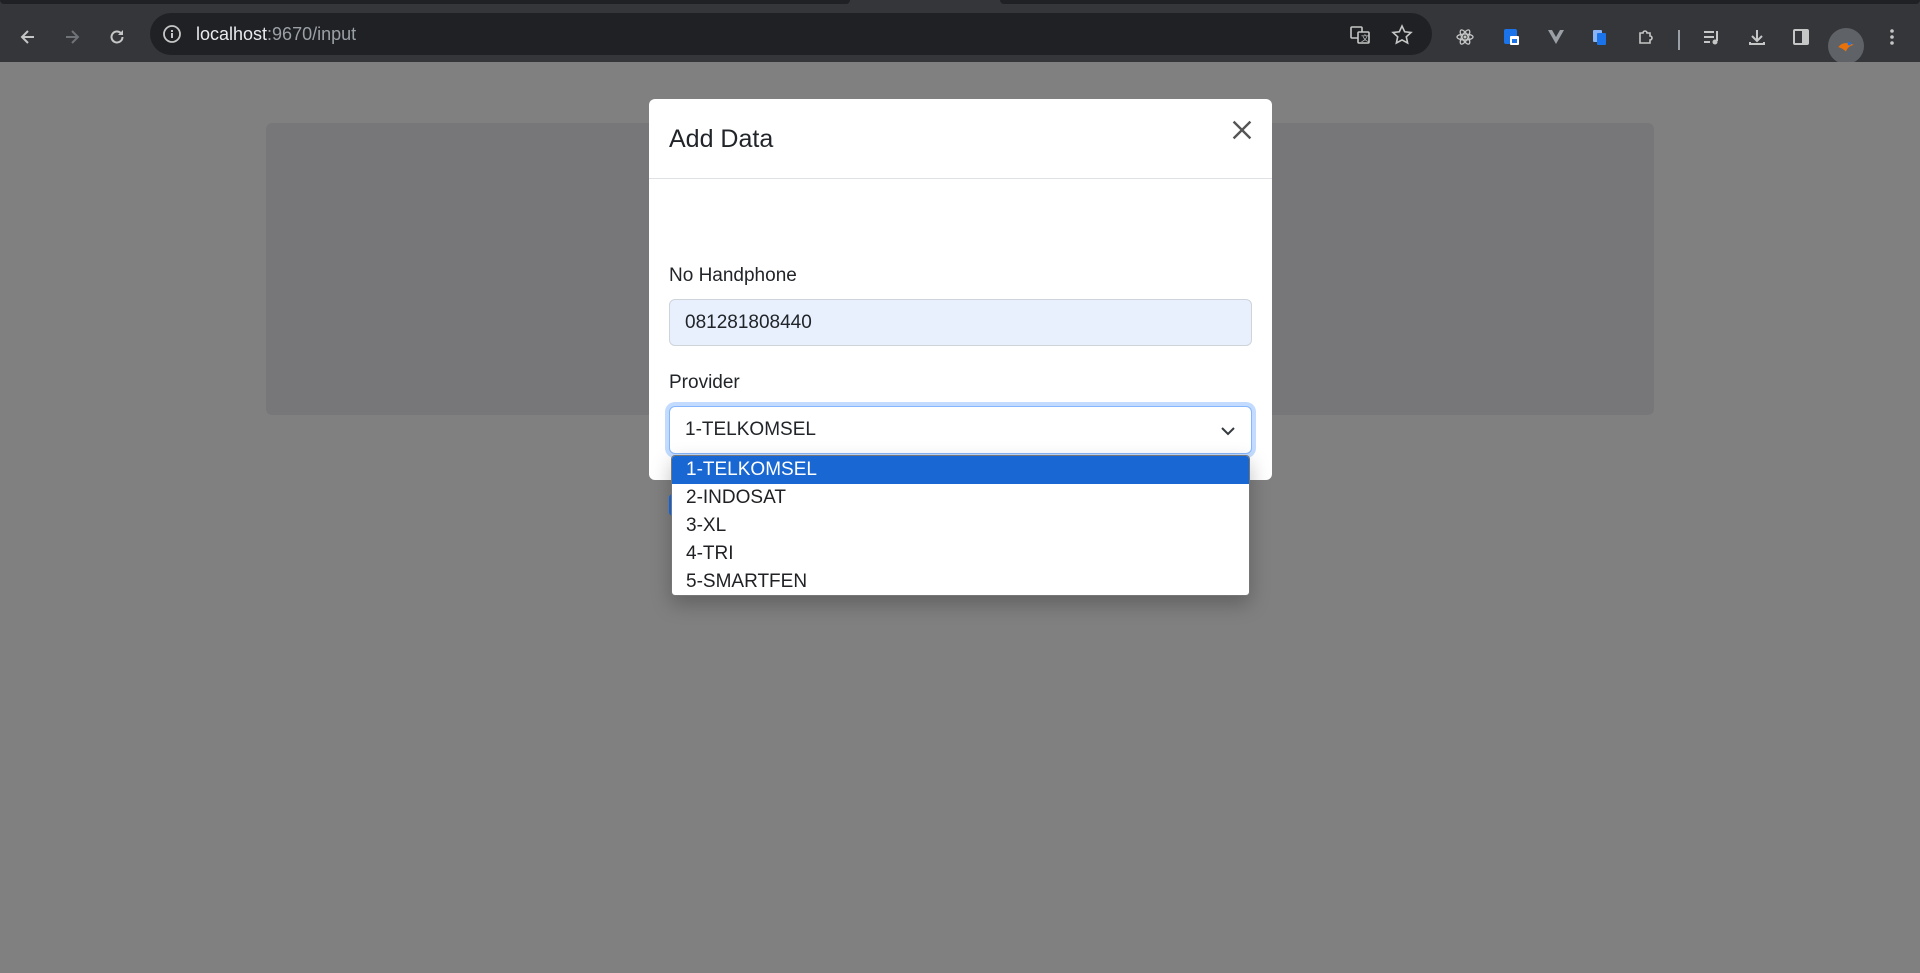  What do you see at coordinates (960, 322) in the screenshot?
I see `phone-input: 081281808440` at bounding box center [960, 322].